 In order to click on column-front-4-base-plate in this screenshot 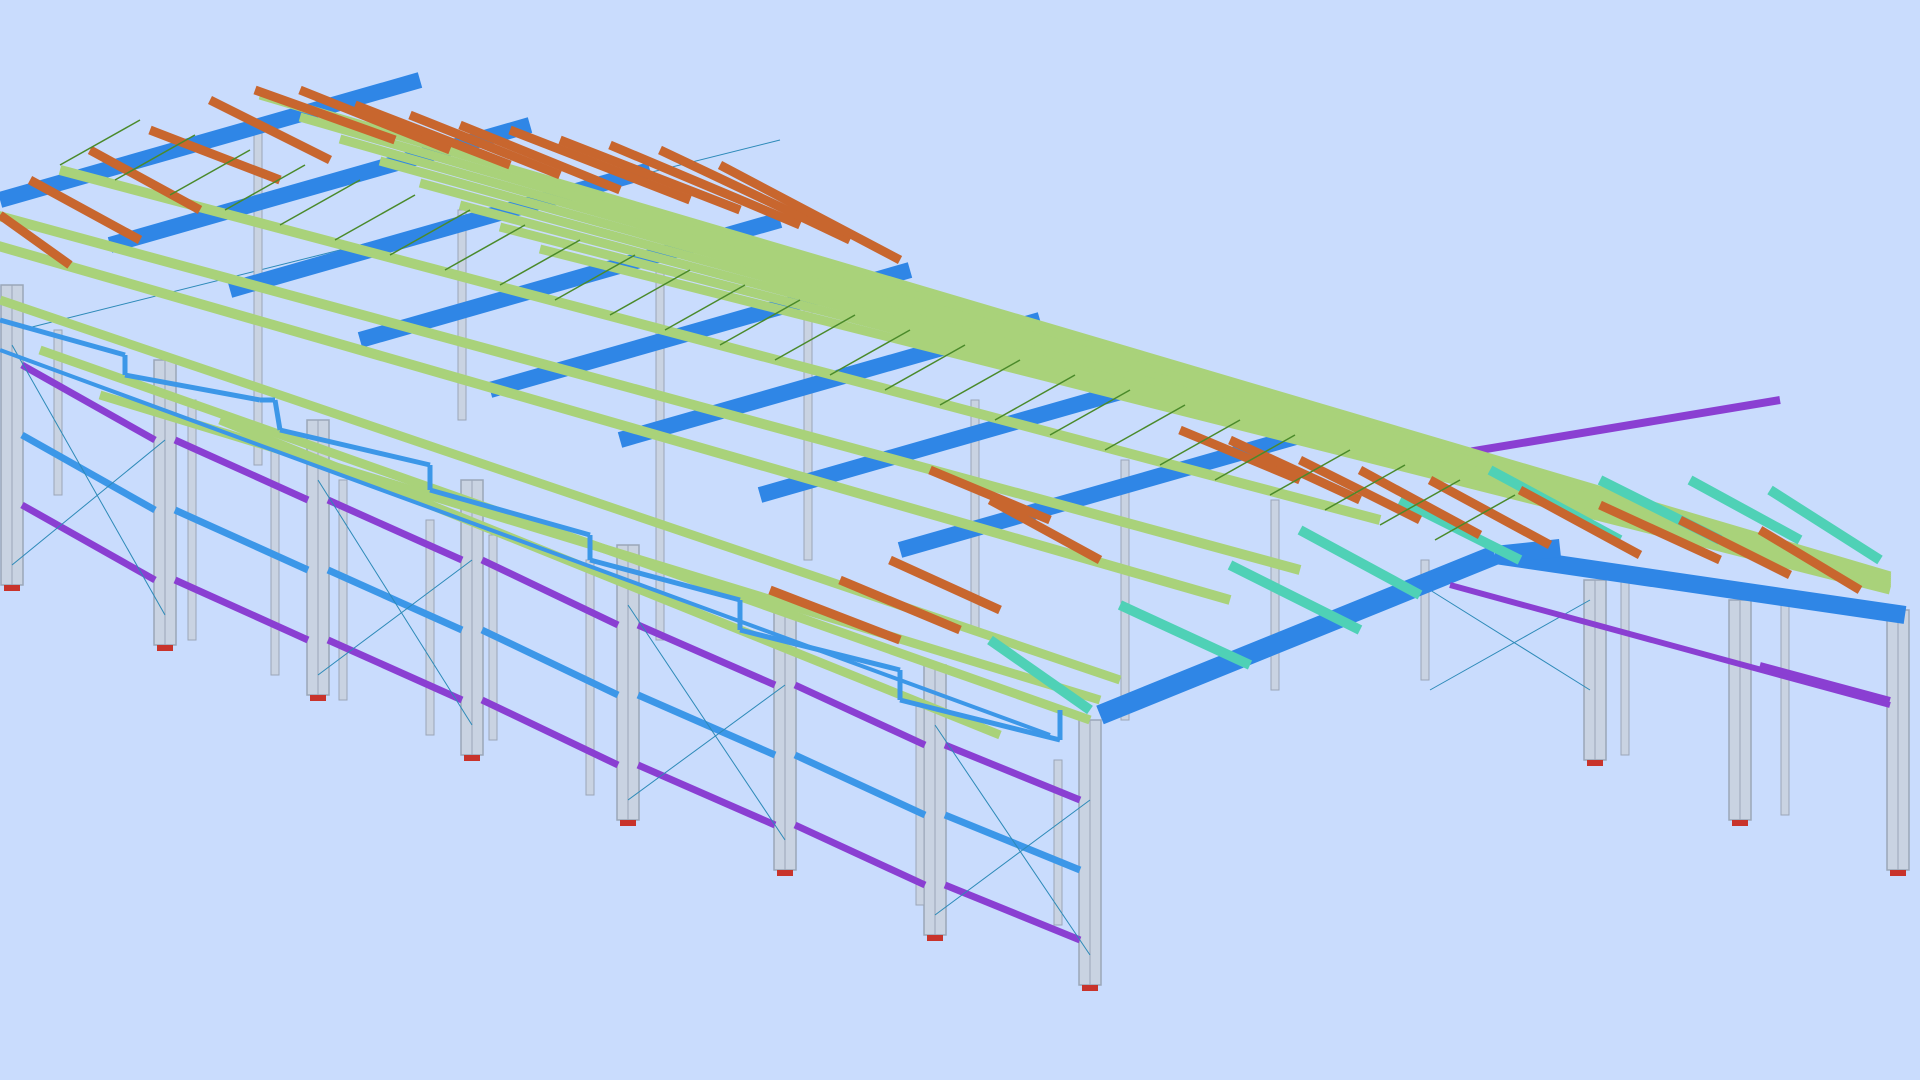, I will do `click(472, 758)`.